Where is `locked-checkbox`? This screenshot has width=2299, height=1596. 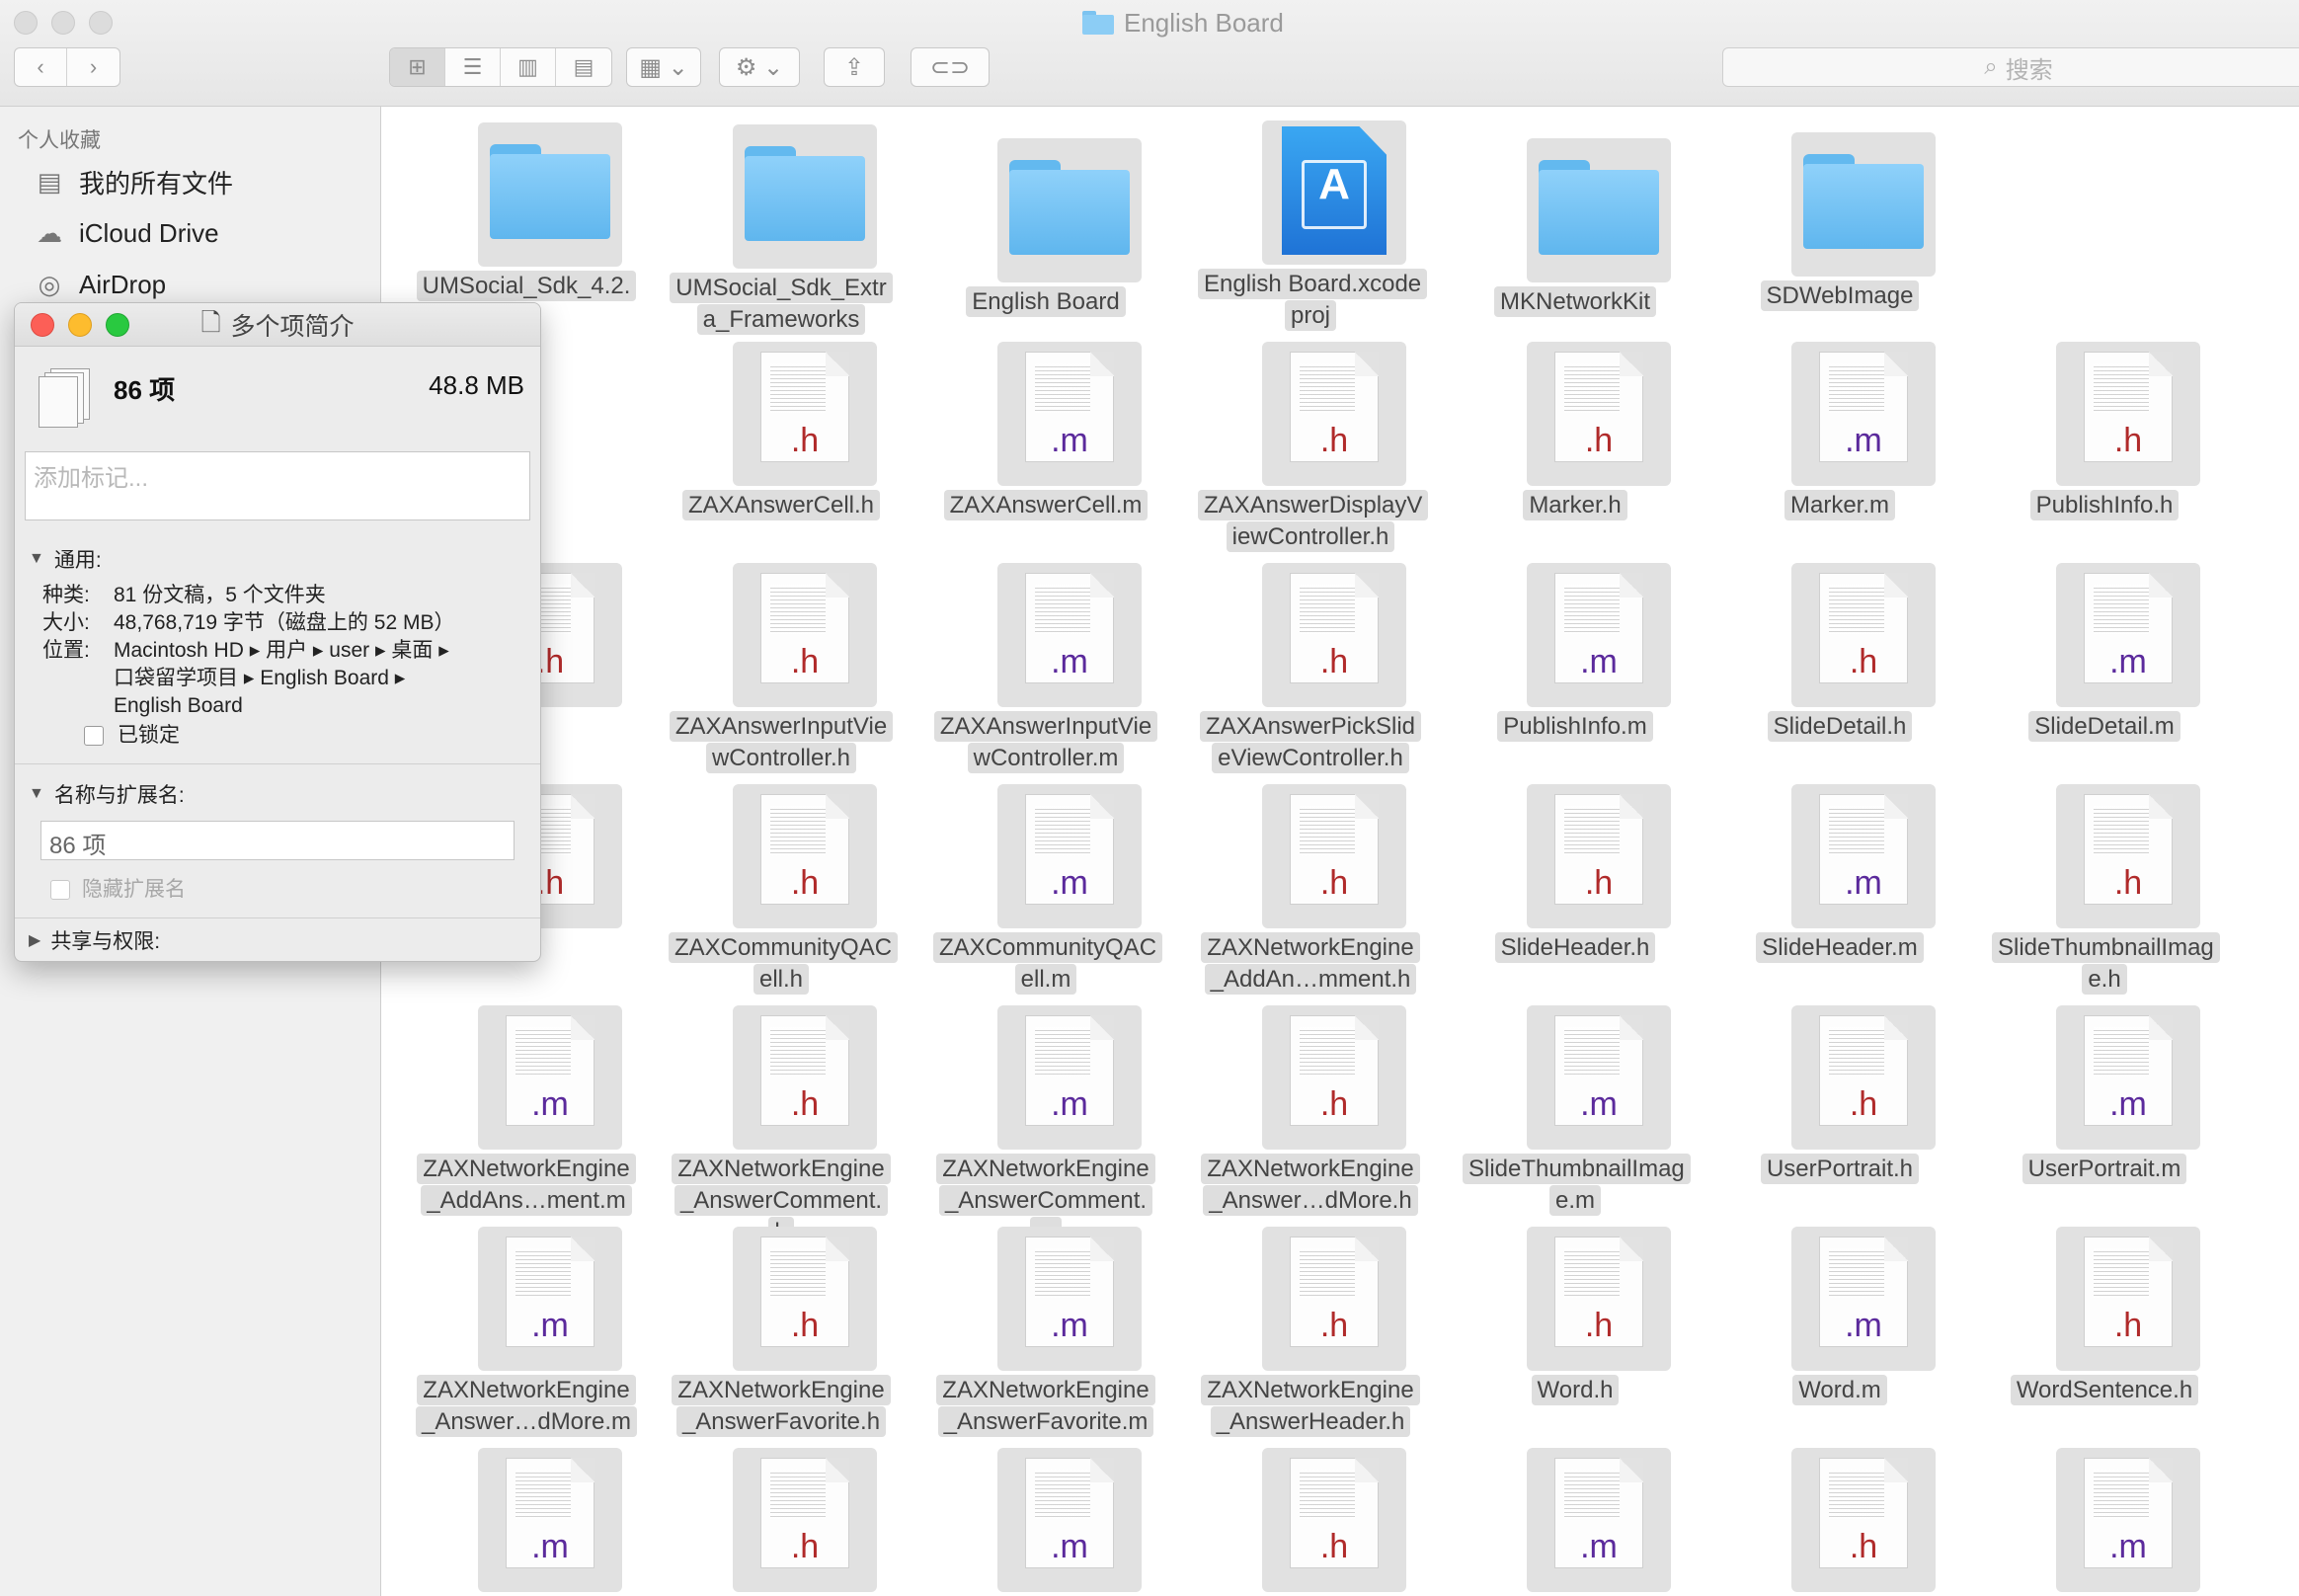 locked-checkbox is located at coordinates (94, 736).